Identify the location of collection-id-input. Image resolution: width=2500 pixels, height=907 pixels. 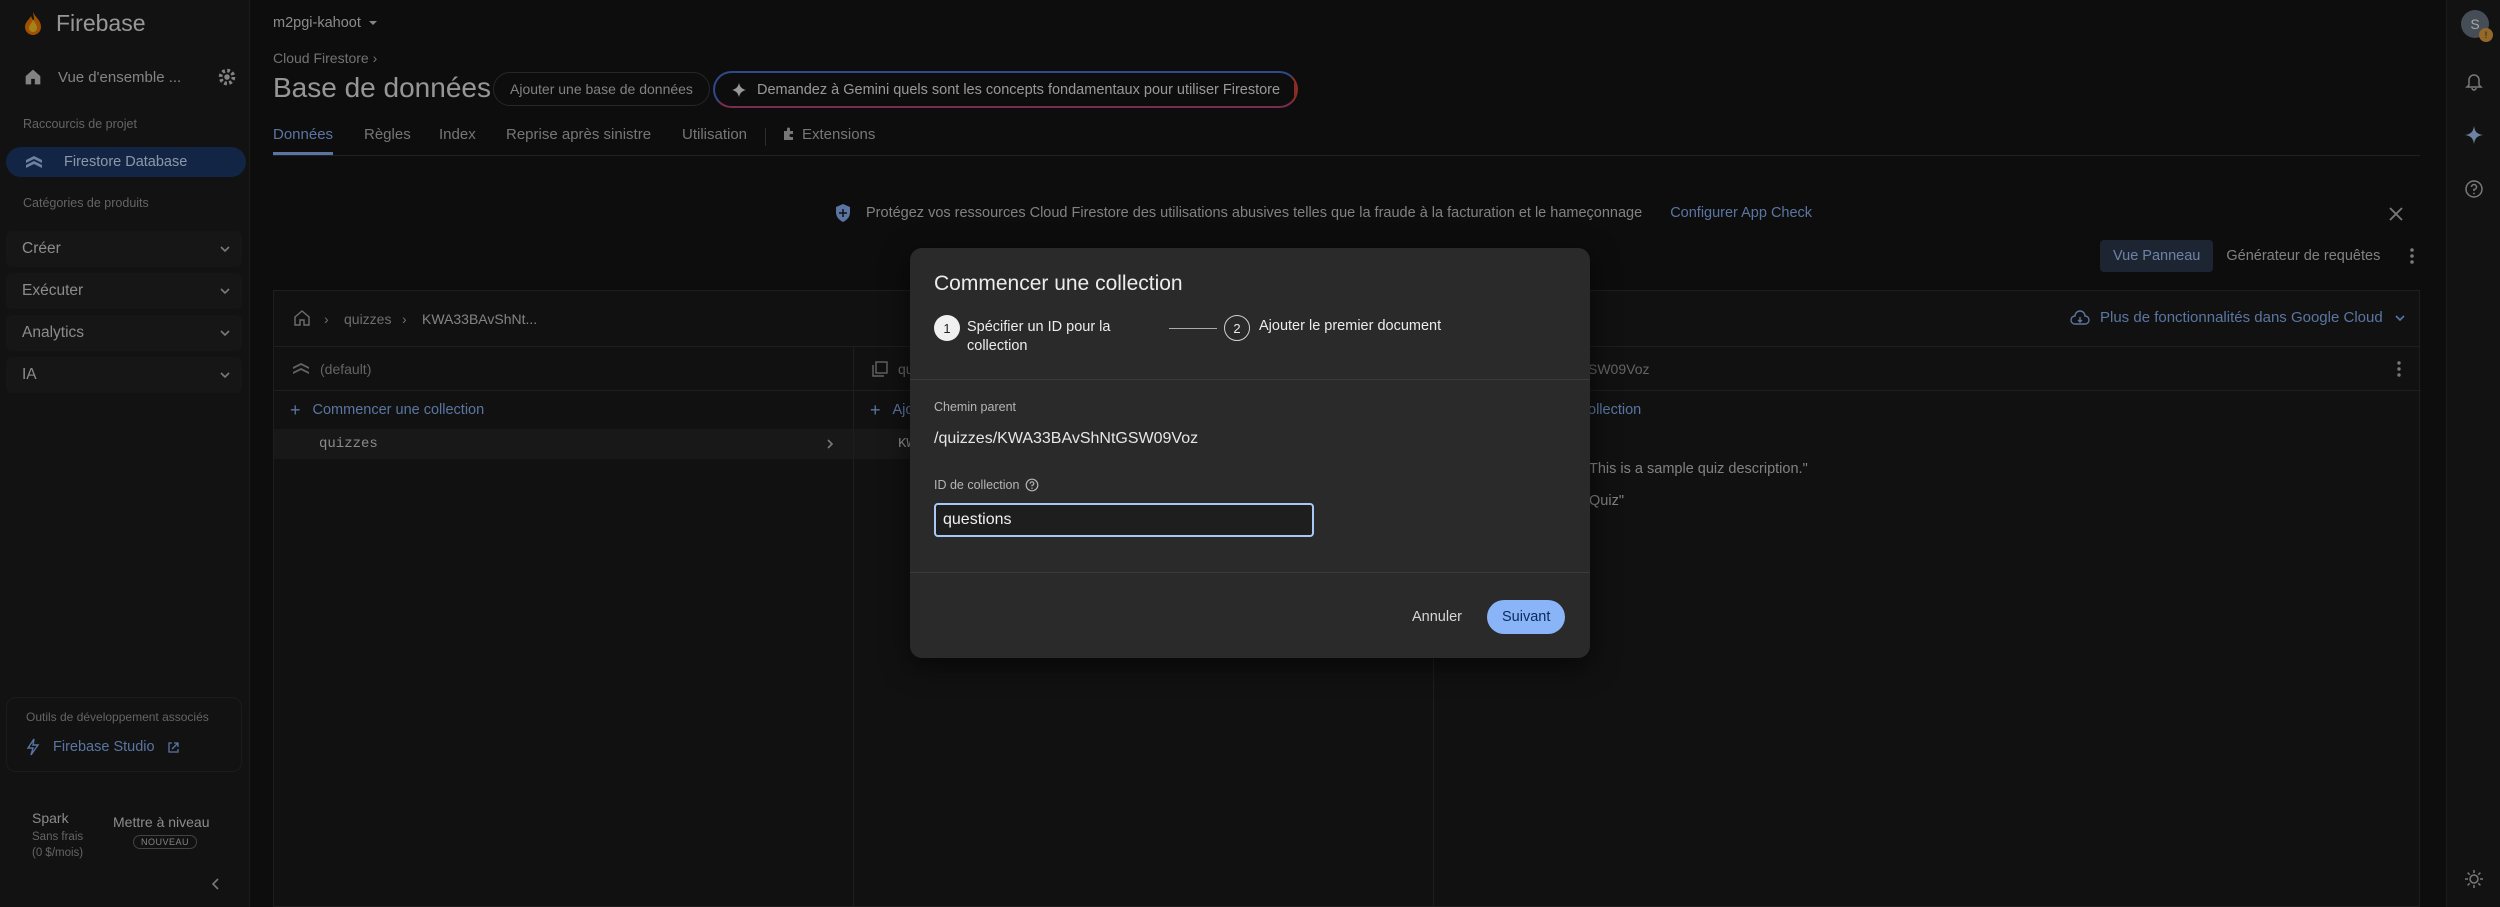
(1124, 520).